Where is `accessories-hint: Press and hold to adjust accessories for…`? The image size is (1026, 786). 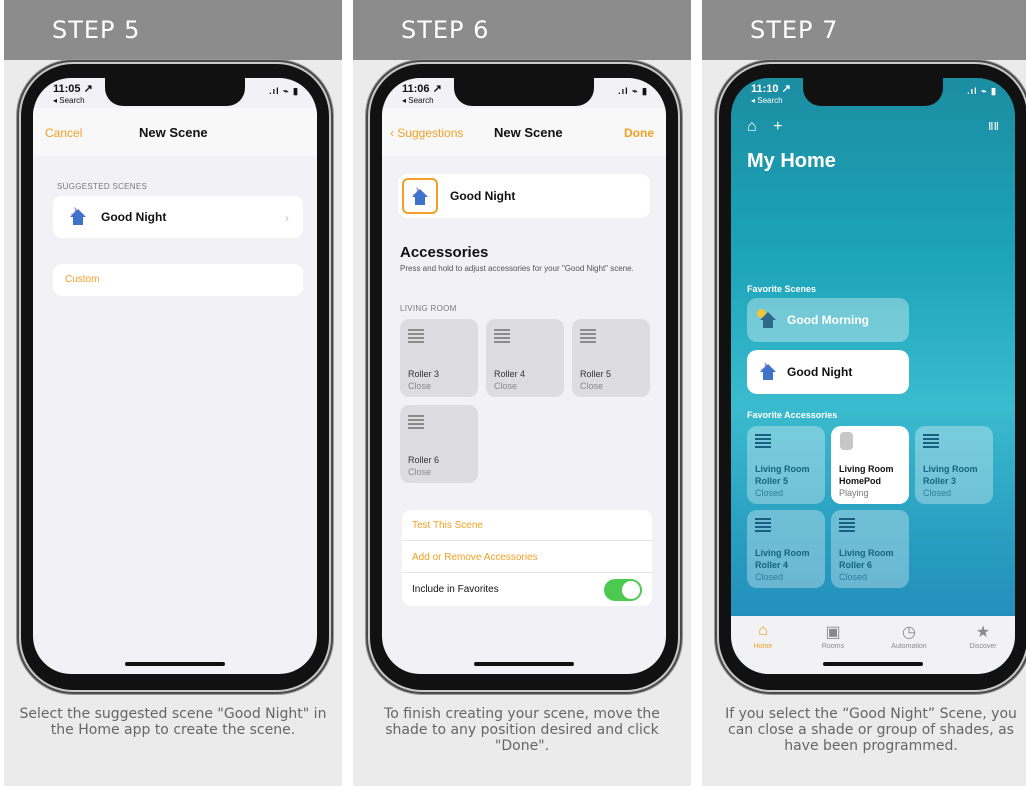 accessories-hint: Press and hold to adjust accessories for… is located at coordinates (517, 268).